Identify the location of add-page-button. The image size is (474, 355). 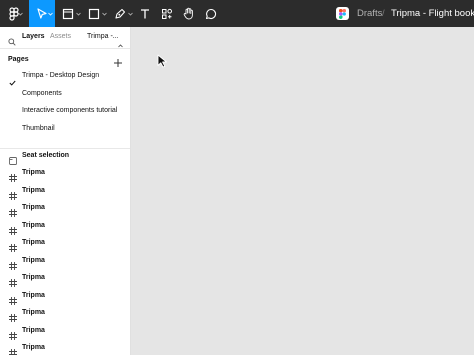
(118, 61).